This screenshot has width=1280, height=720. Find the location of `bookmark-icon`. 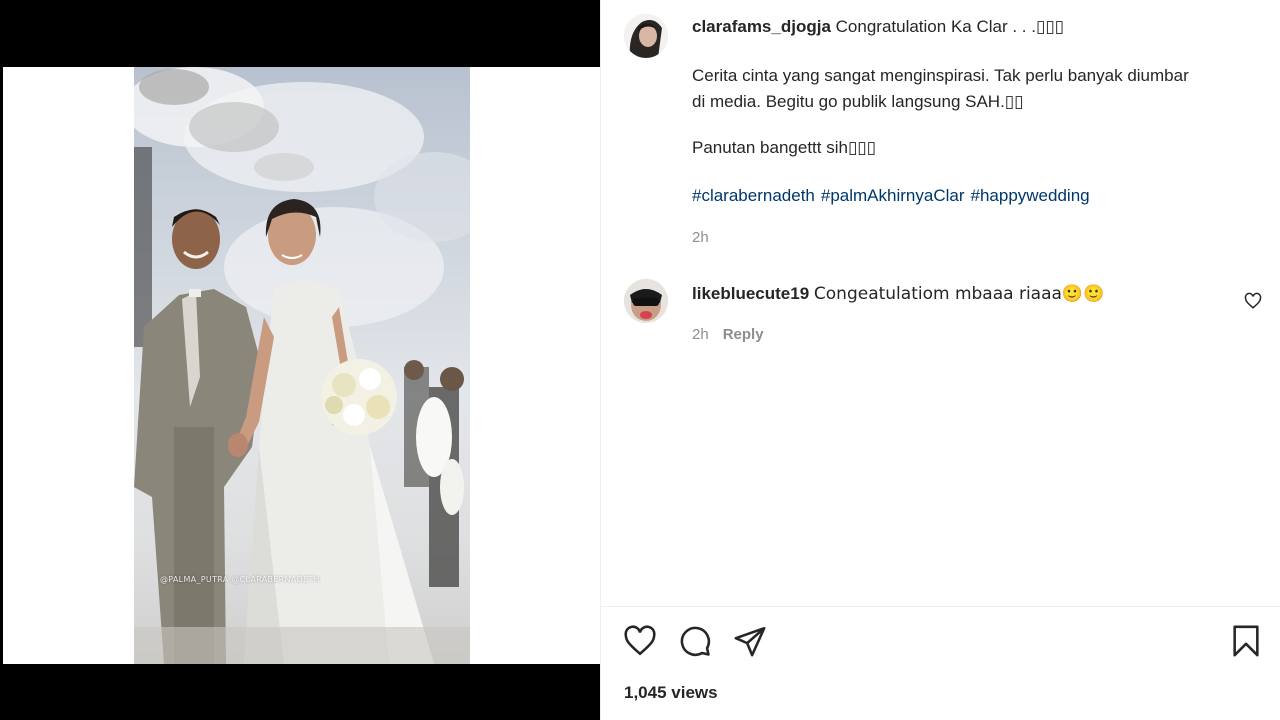

bookmark-icon is located at coordinates (1246, 641).